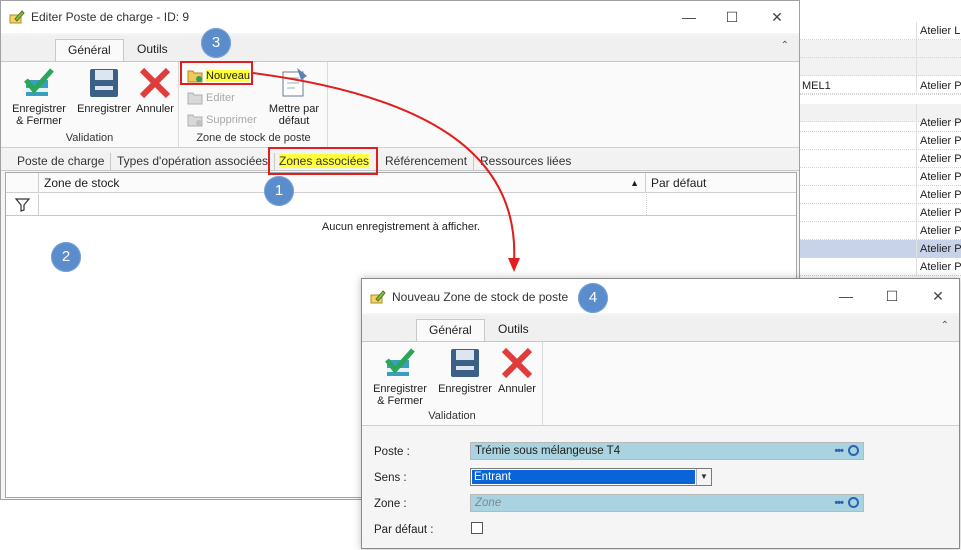 This screenshot has height=550, width=961. Describe the element at coordinates (480, 297) in the screenshot. I see `dialog-title: Nouveau Zone de stock de poste` at that location.